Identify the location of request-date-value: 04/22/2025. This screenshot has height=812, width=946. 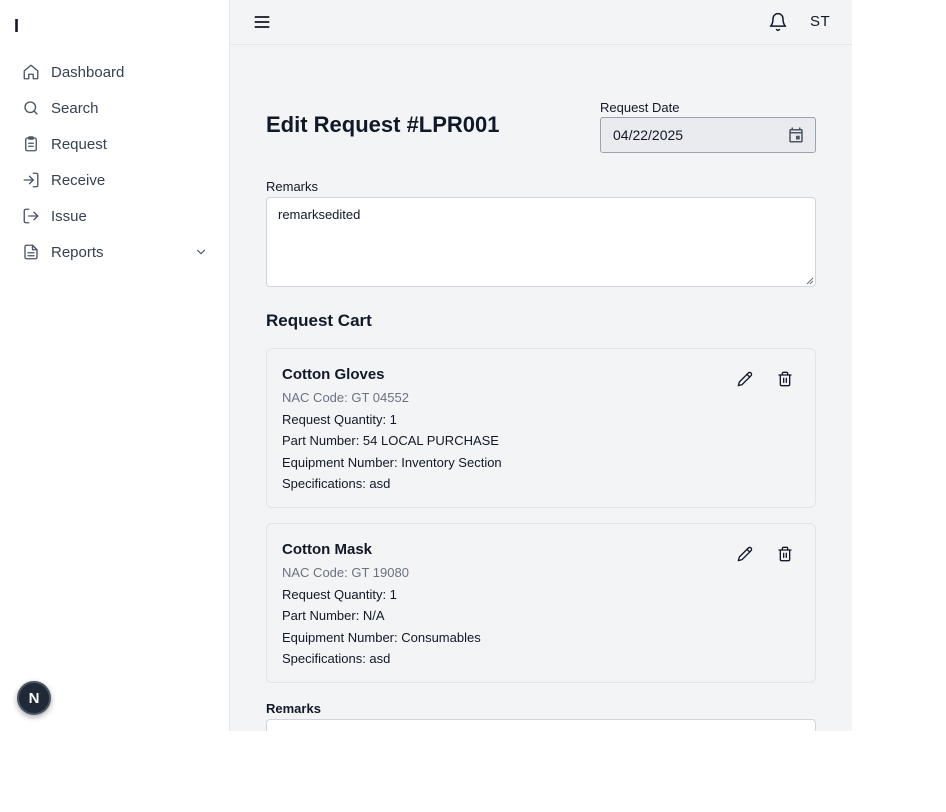
(648, 135).